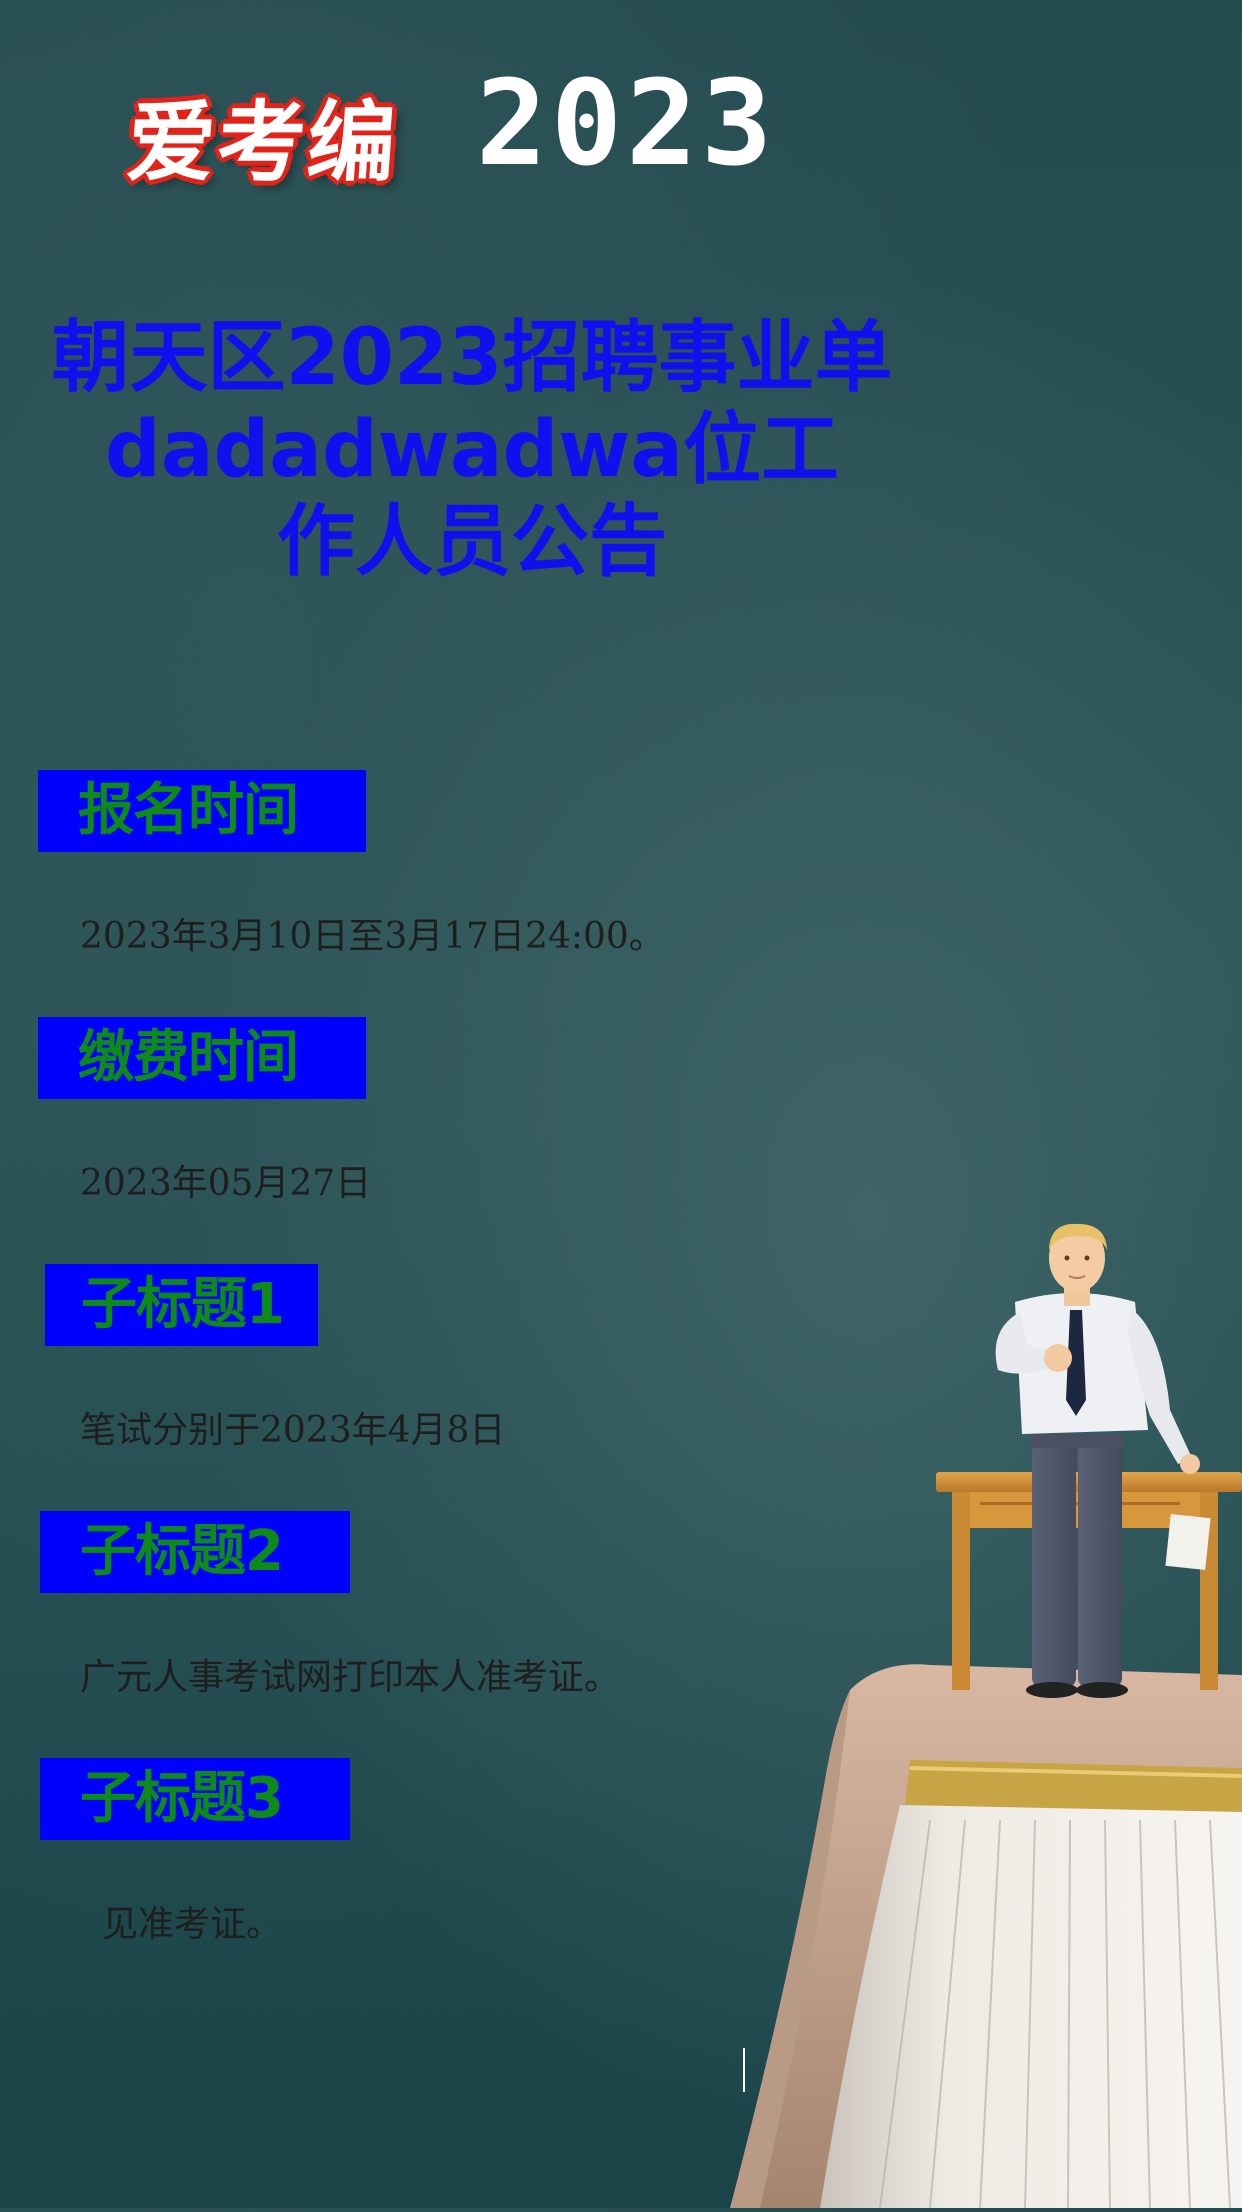 This screenshot has height=2212, width=1242. Describe the element at coordinates (195, 1799) in the screenshot. I see `section-label-subtitle-3: 子标题3` at that location.